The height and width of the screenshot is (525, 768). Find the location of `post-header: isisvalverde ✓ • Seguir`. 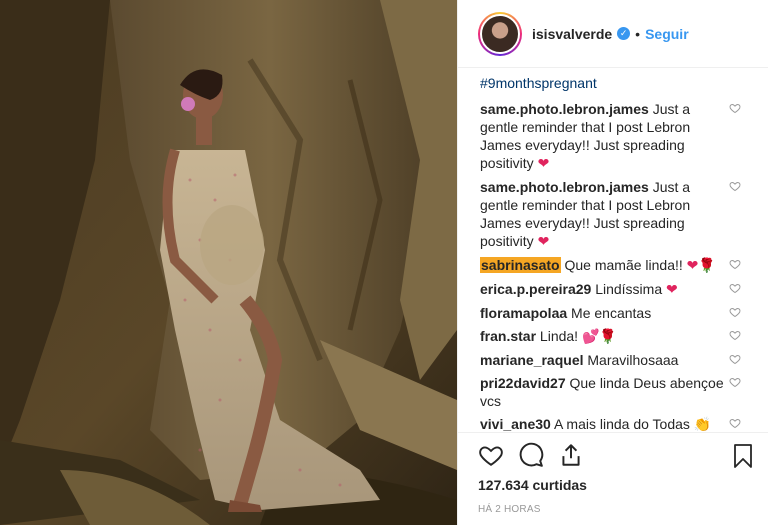

post-header: isisvalverde ✓ • Seguir is located at coordinates (613, 34).